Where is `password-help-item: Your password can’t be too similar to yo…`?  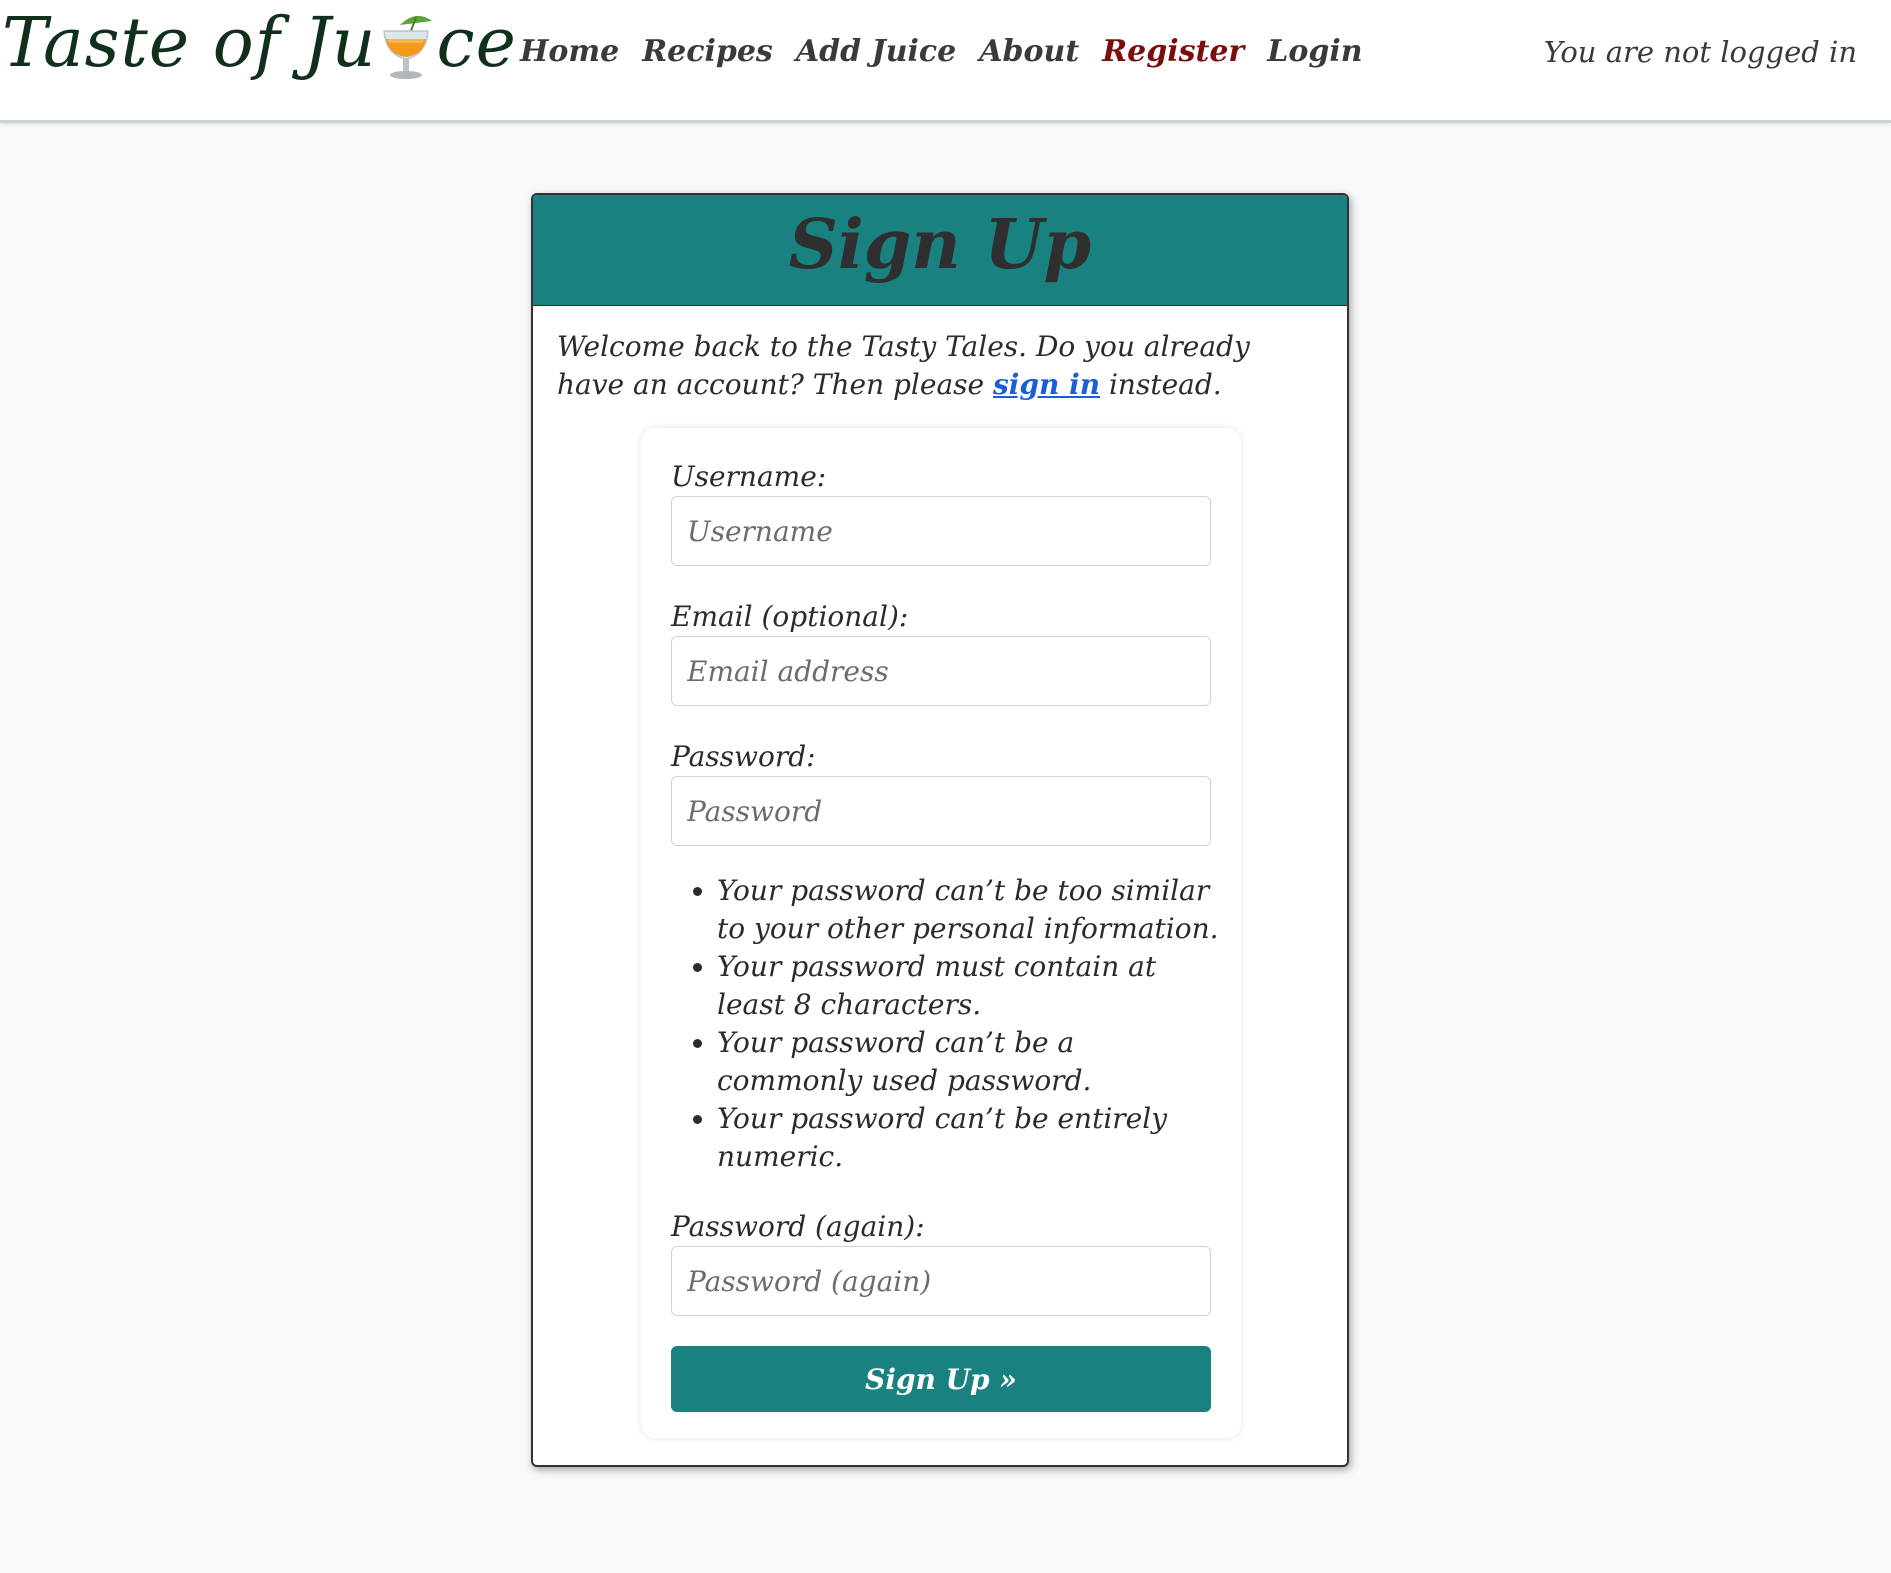
password-help-item: Your password can’t be too similar to yo… is located at coordinates (972, 910).